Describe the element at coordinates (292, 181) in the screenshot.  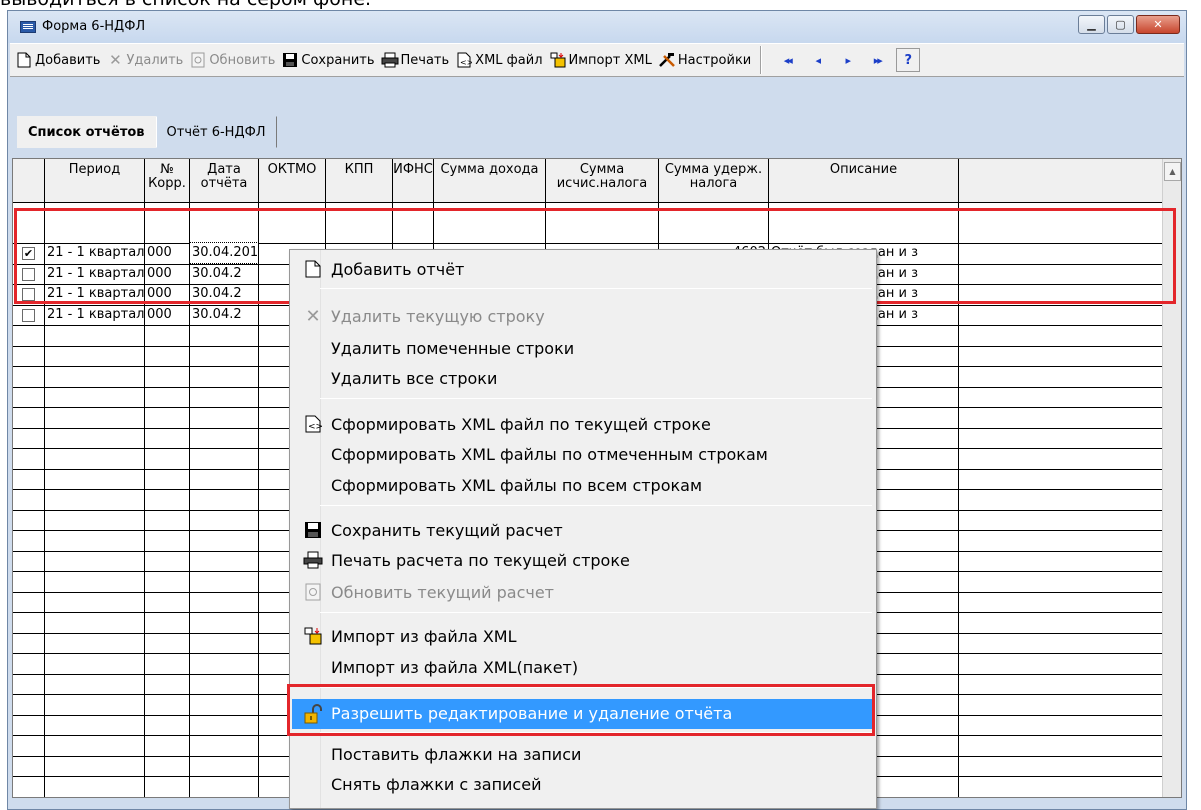
I see `column-header-oktmo: ОКТМО` at that location.